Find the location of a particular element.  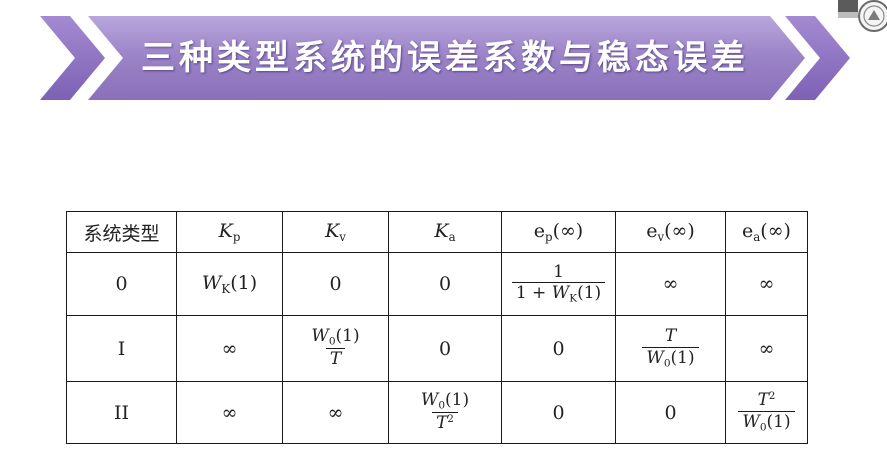

cell-kv: ∞ is located at coordinates (335, 412).